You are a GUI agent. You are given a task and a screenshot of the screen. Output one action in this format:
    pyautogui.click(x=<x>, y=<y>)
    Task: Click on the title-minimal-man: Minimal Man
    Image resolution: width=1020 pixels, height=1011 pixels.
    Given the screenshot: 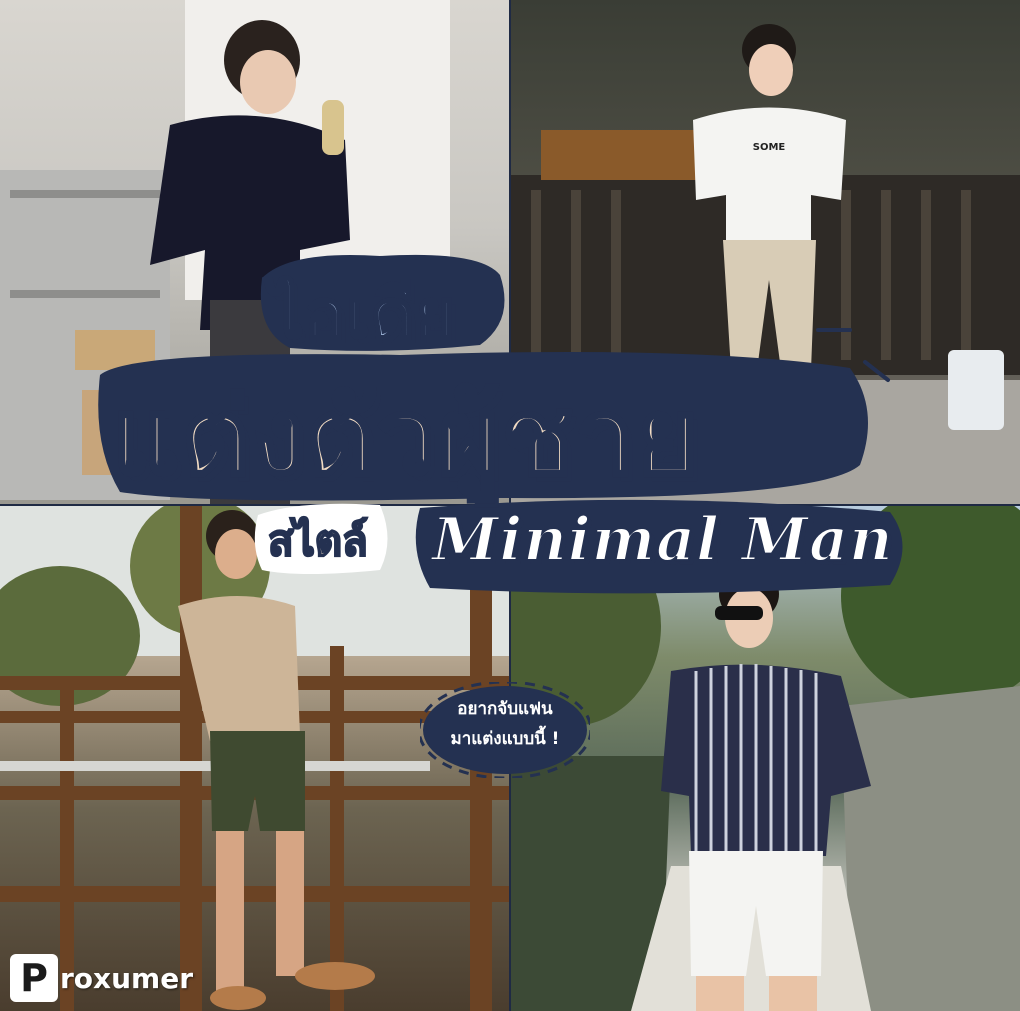 What is the action you would take?
    pyautogui.click(x=662, y=540)
    